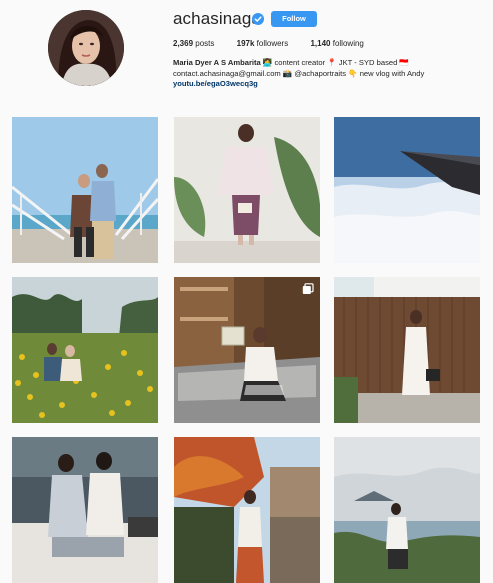  I want to click on profile-username: achasinaga, so click(217, 18).